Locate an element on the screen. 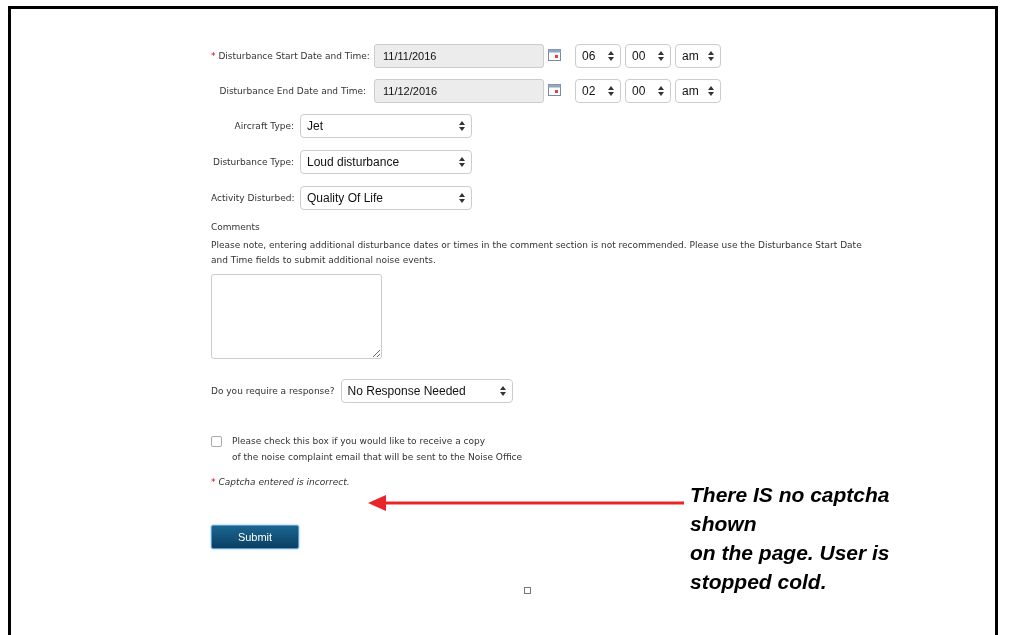 This screenshot has height=635, width=1009. date-field: 11/12/2016 is located at coordinates (459, 91).